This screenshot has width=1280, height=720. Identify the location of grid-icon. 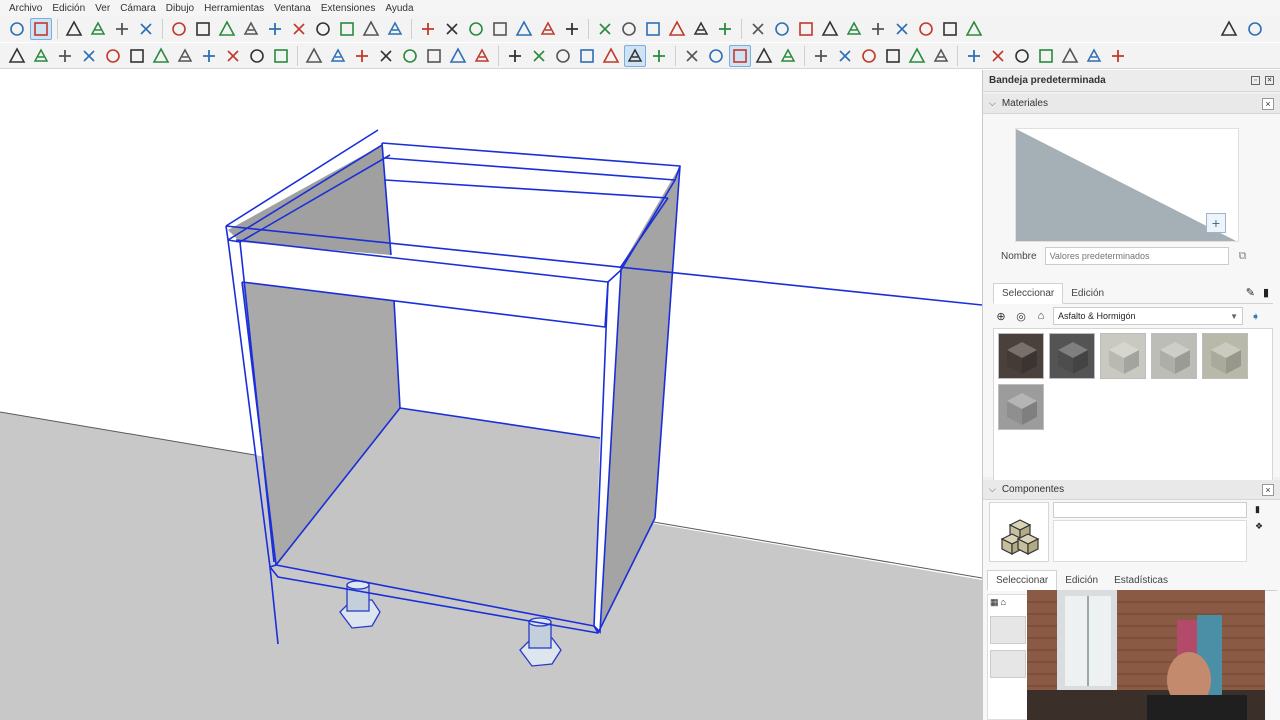
(458, 56).